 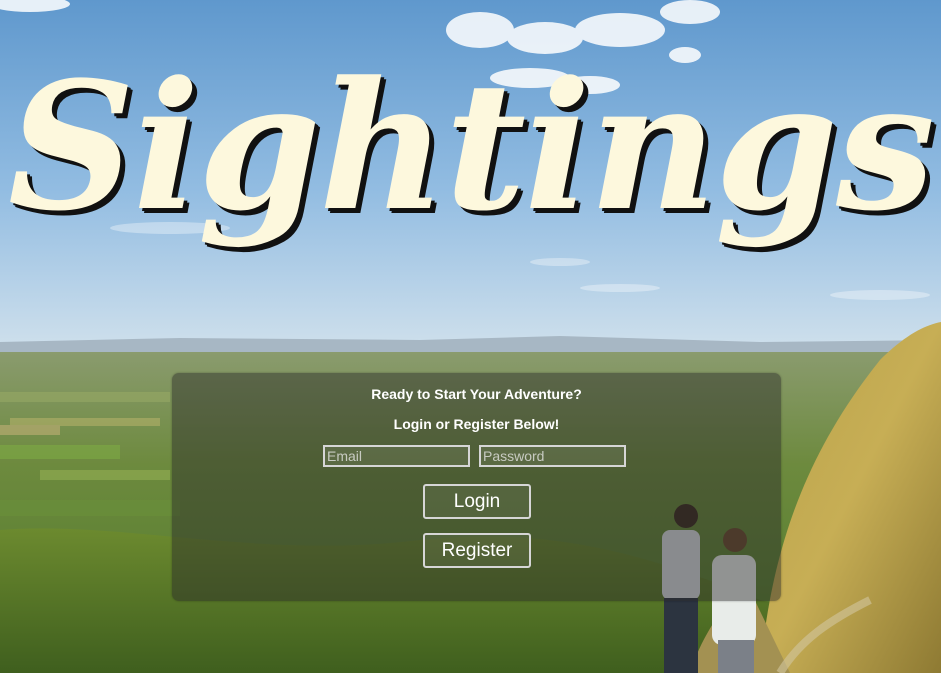 I want to click on register-button: Register, so click(x=477, y=550).